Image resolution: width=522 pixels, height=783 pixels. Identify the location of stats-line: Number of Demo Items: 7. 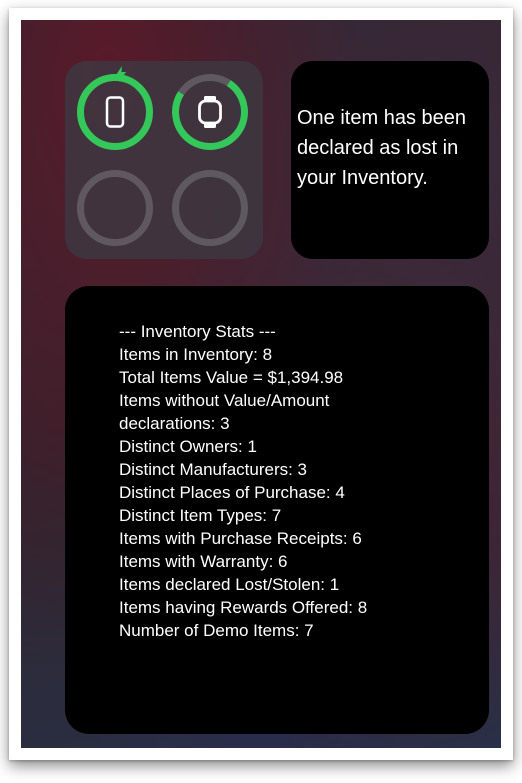
(216, 630).